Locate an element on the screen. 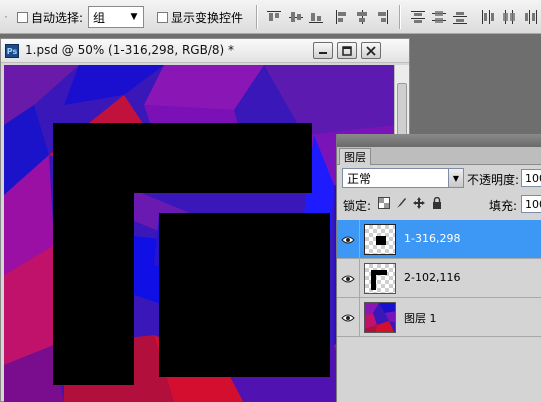 The width and height of the screenshot is (541, 402). document-title: 1.psd @ 50% (1-316,298, RGB/8) * is located at coordinates (129, 50).